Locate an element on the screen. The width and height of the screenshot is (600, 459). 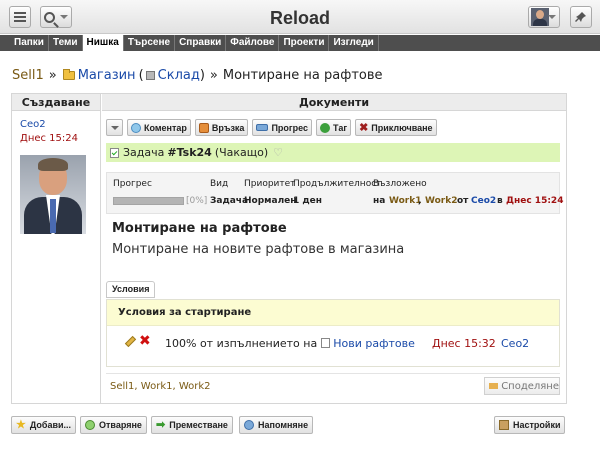
pin-icon is located at coordinates (580, 17).